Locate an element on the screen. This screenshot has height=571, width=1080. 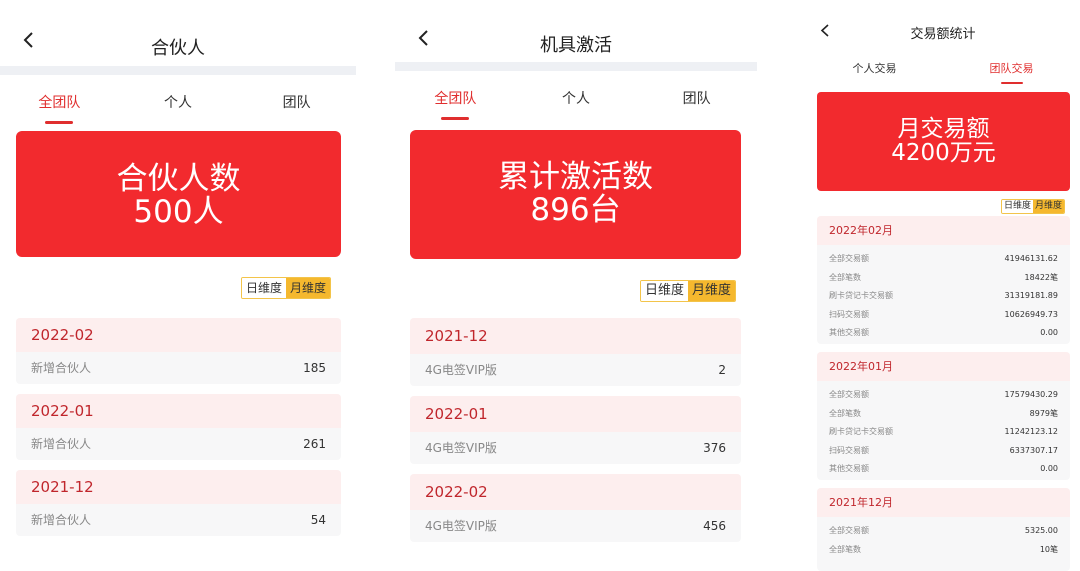
card-period: 2022年02月 is located at coordinates (943, 230).